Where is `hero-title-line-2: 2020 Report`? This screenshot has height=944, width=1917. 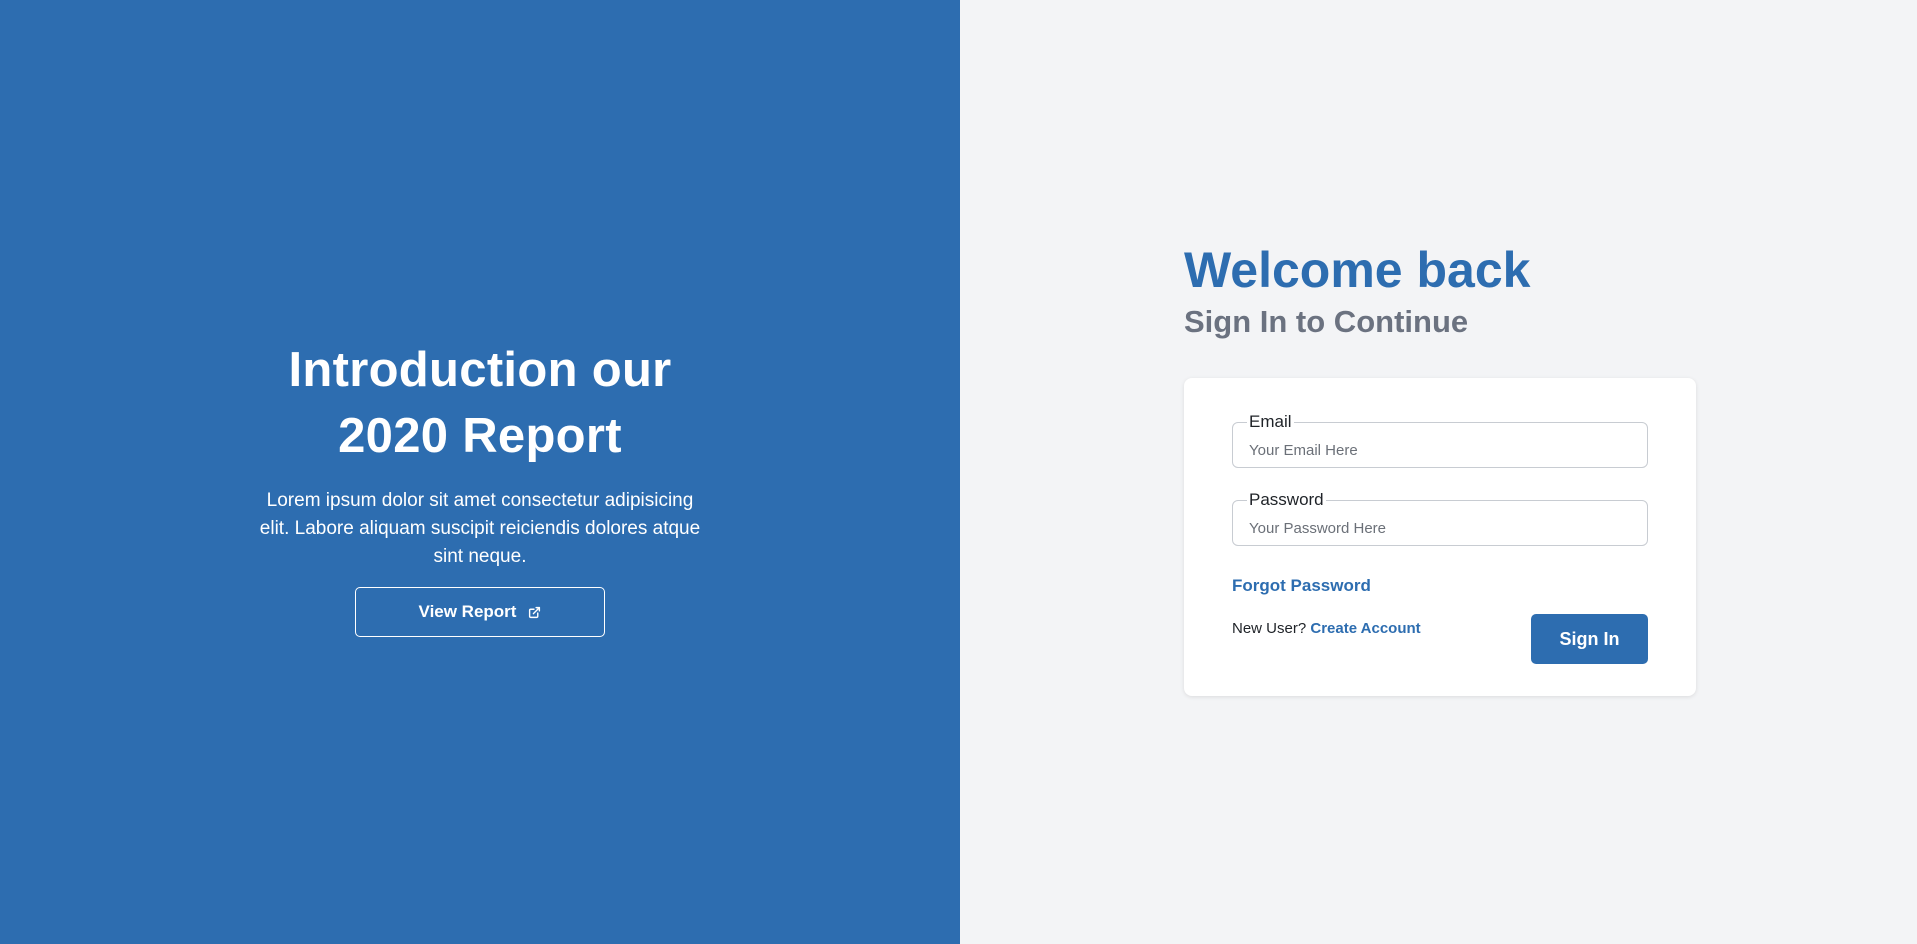 hero-title-line-2: 2020 Report is located at coordinates (480, 436).